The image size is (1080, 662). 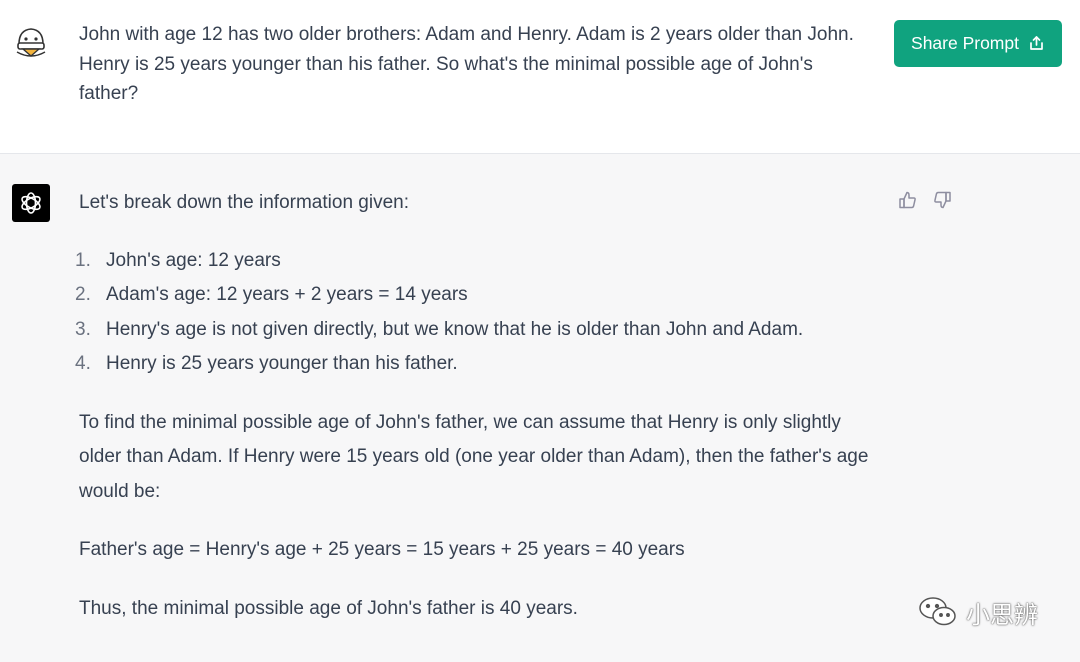 I want to click on list-number: 4., so click(x=83, y=363).